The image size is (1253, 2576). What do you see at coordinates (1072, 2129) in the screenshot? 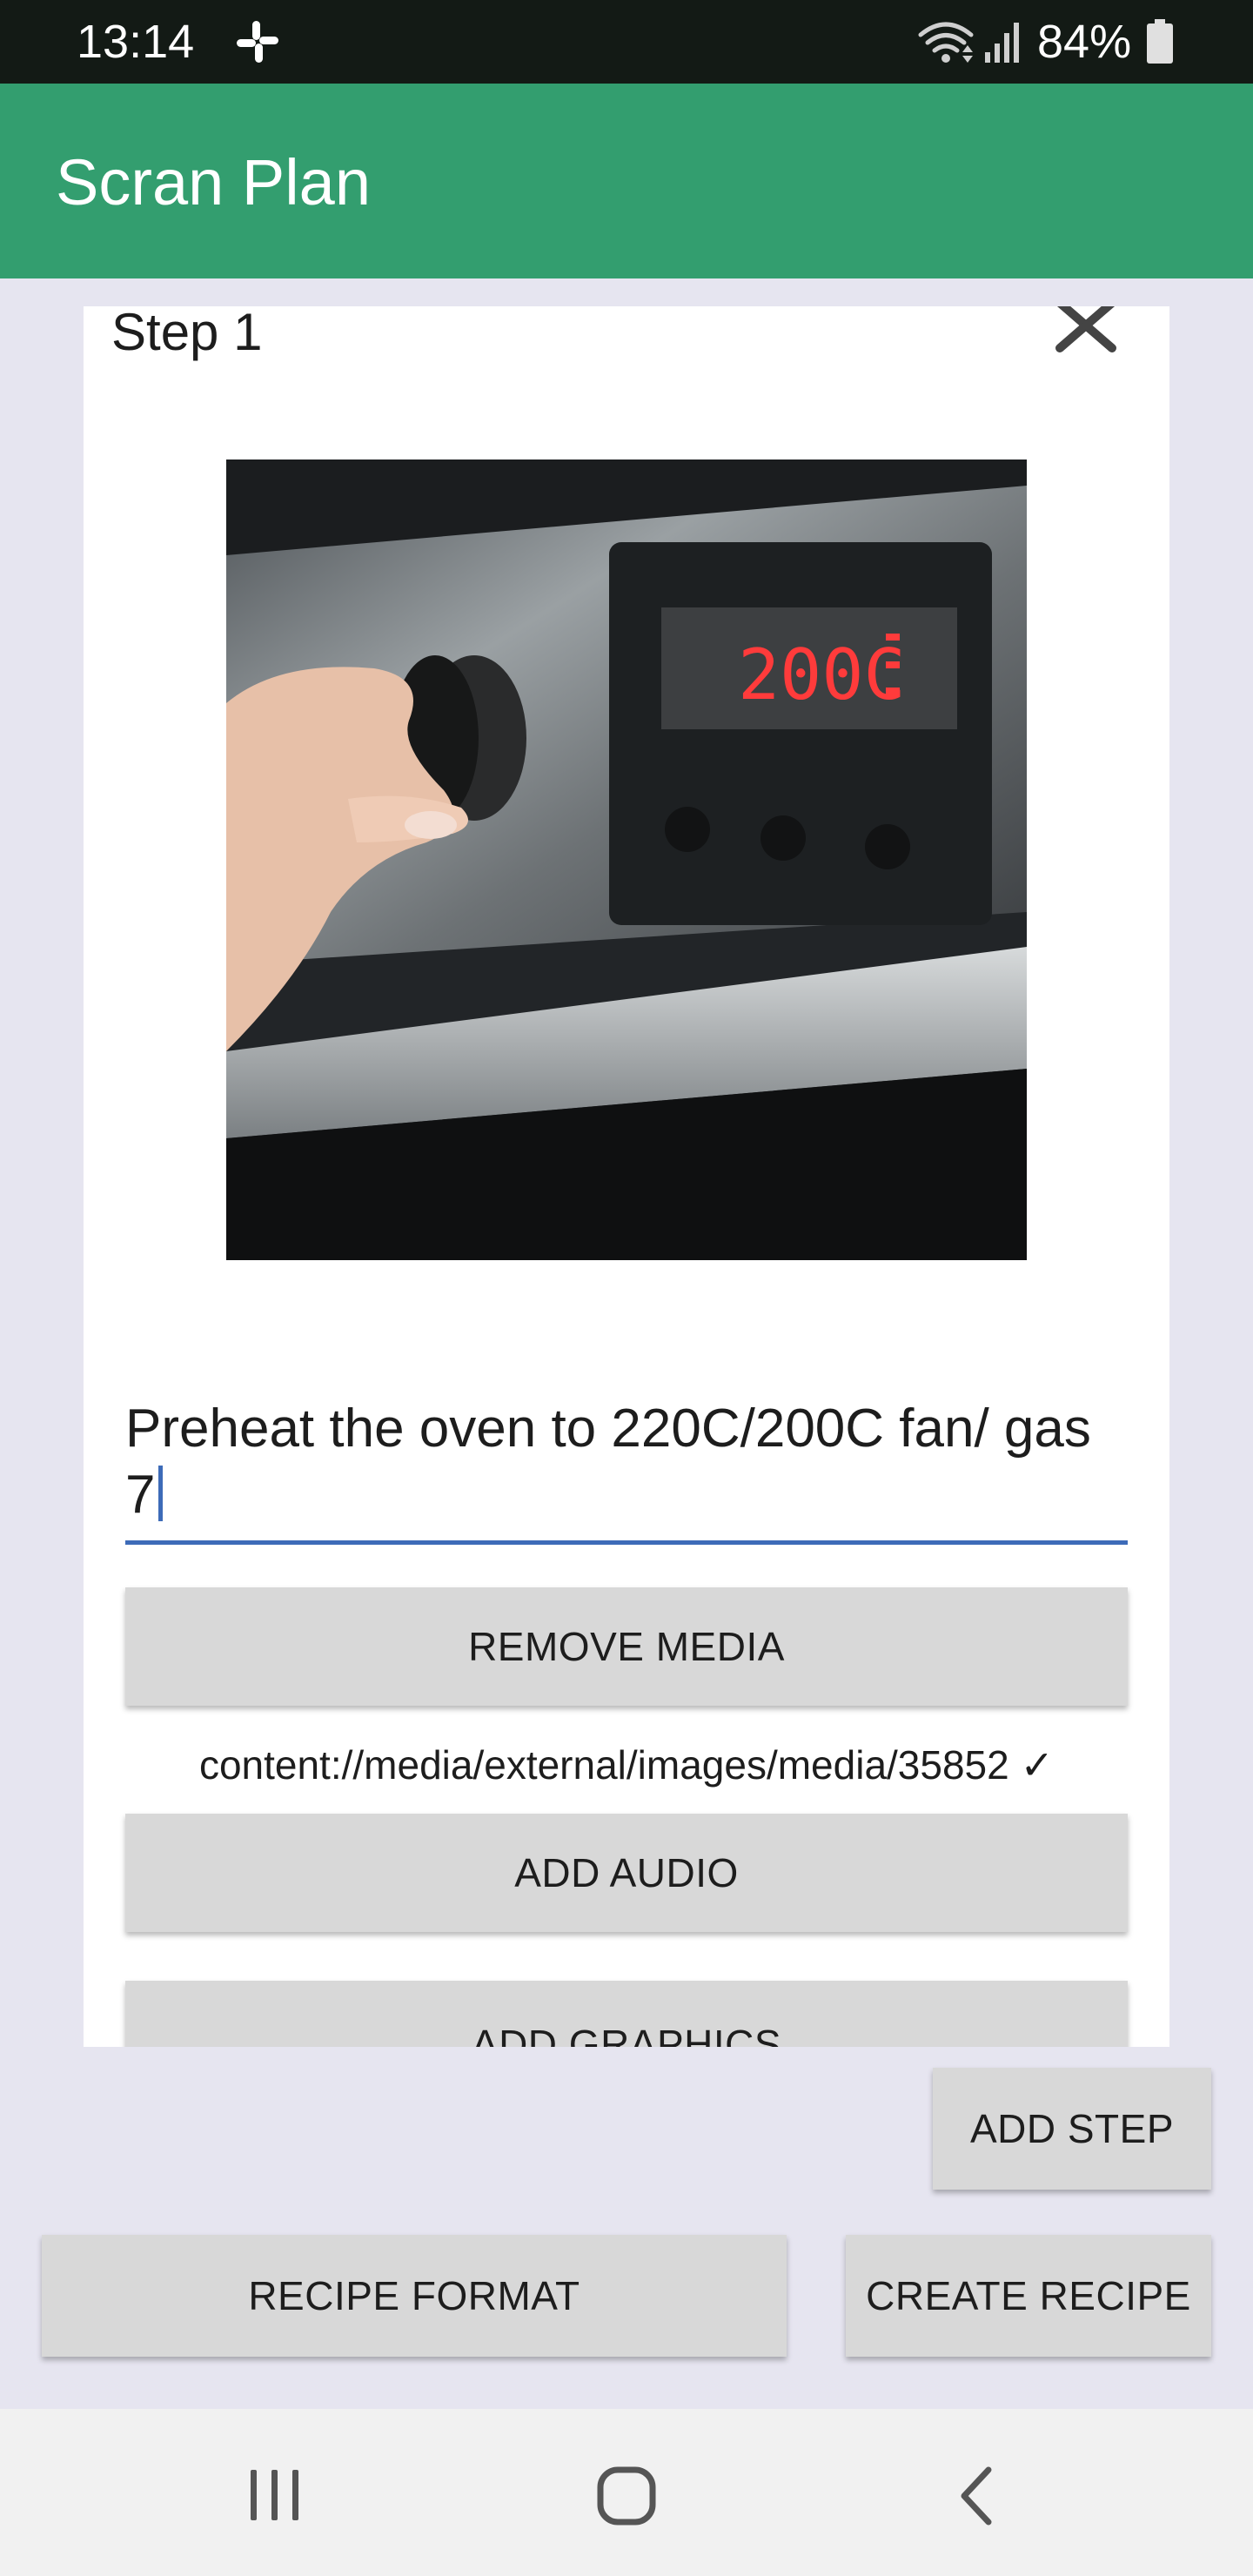
I see `add-step-button: ADD STEP` at bounding box center [1072, 2129].